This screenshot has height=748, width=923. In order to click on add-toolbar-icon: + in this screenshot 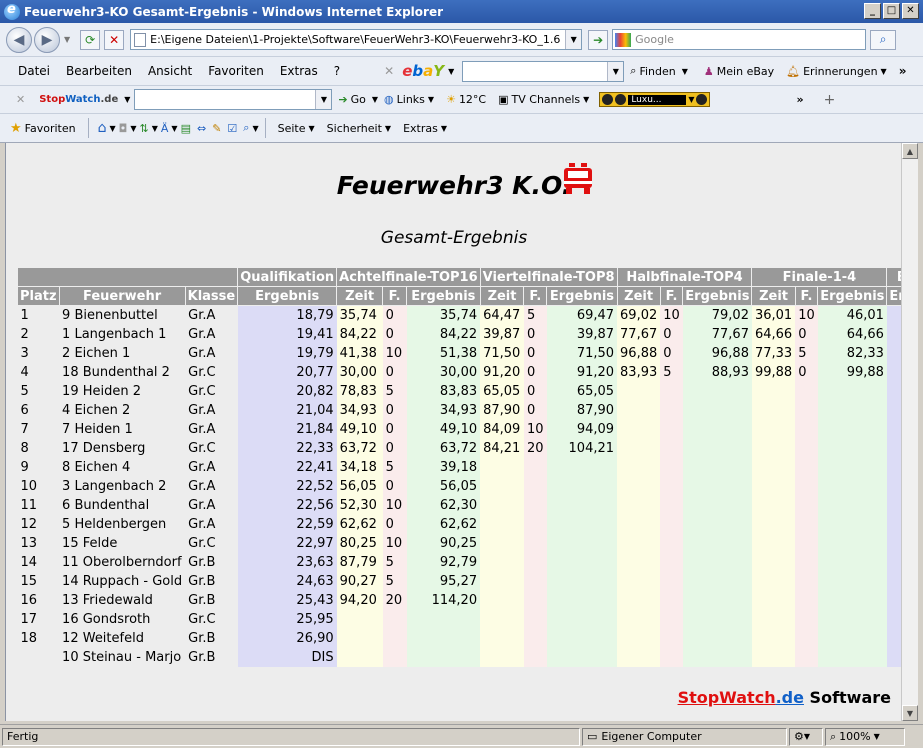, I will do `click(830, 100)`.